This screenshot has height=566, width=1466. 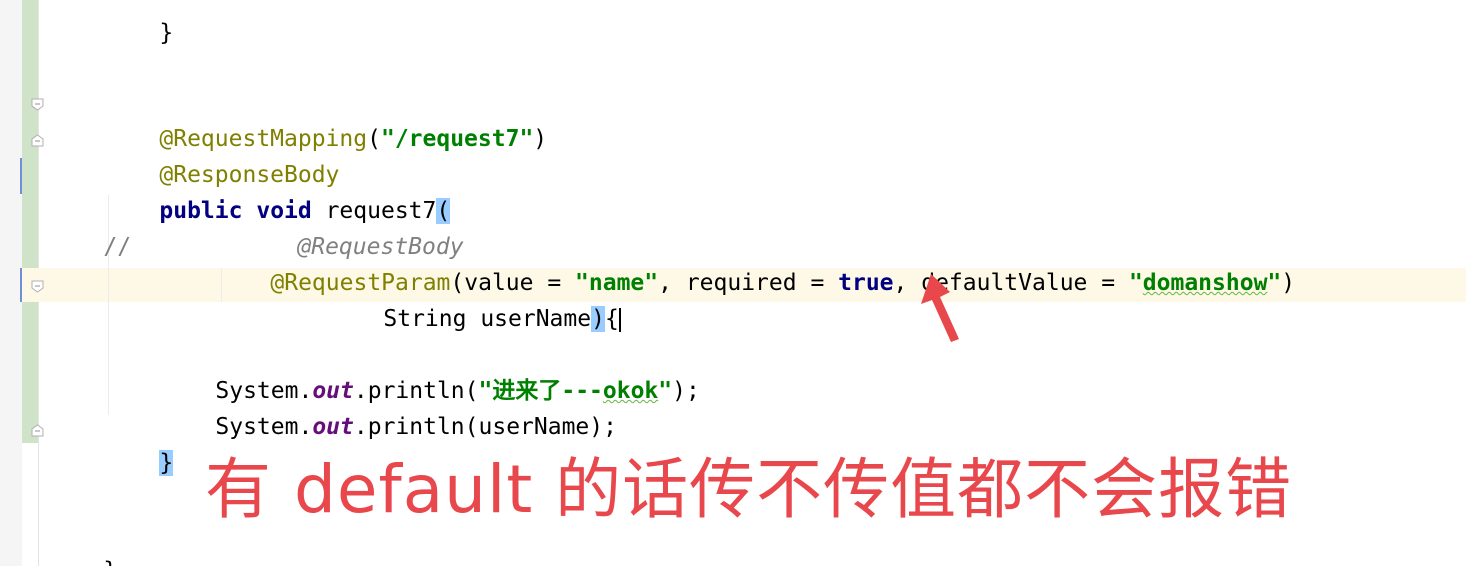 What do you see at coordinates (474, 300) in the screenshot?
I see `code-line: String userName){` at bounding box center [474, 300].